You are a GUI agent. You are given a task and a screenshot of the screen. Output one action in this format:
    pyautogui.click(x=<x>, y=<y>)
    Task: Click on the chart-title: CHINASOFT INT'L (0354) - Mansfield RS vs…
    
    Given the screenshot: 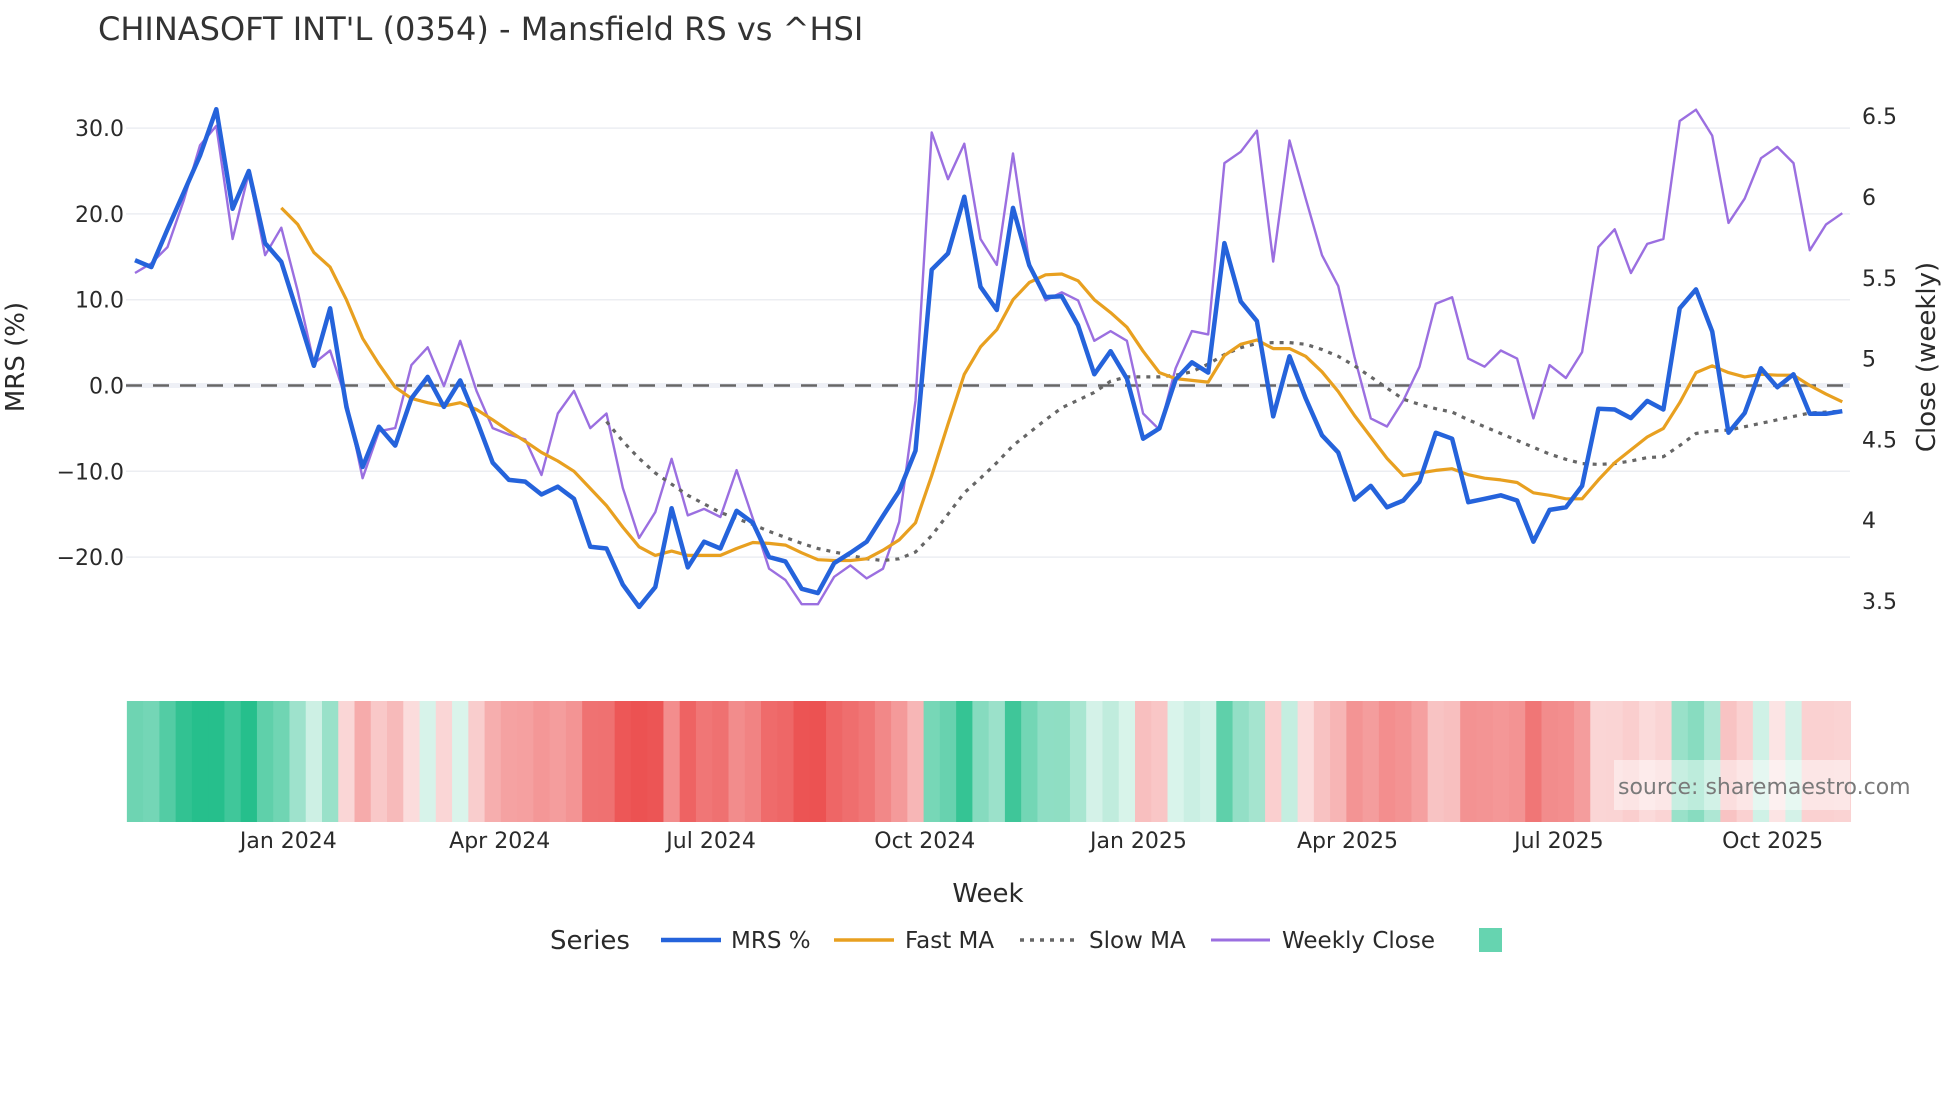 What is the action you would take?
    pyautogui.click(x=480, y=29)
    